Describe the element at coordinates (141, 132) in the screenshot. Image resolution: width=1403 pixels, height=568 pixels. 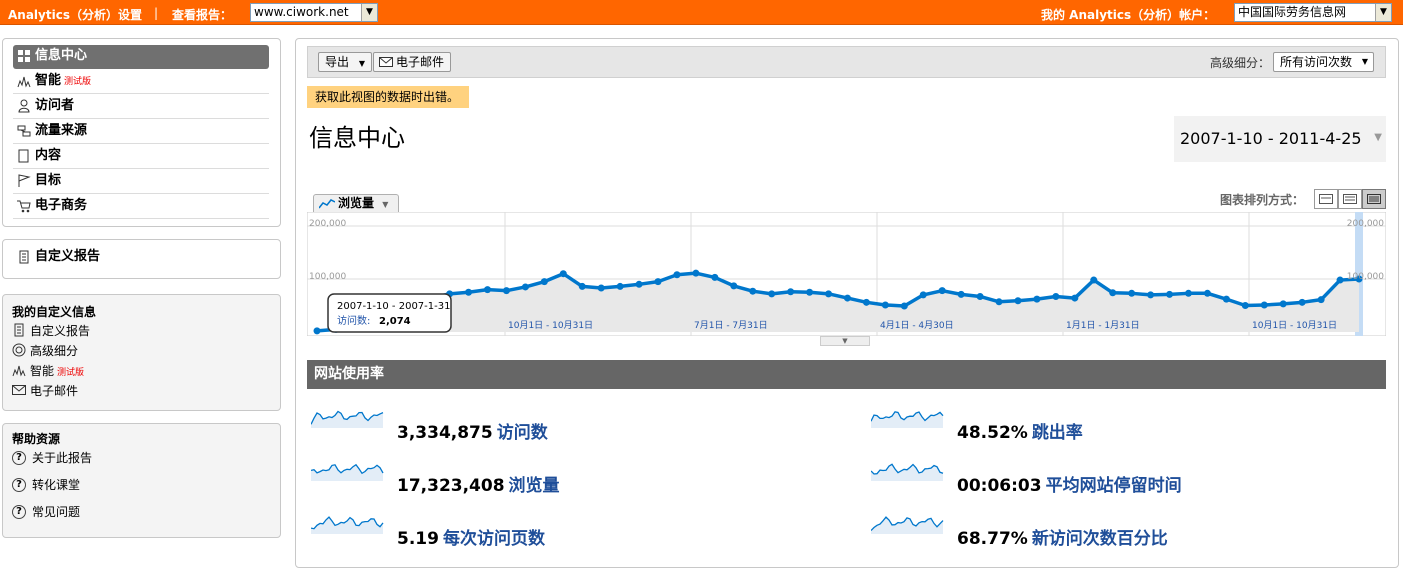
I see `nav-item-3: 流量来源` at that location.